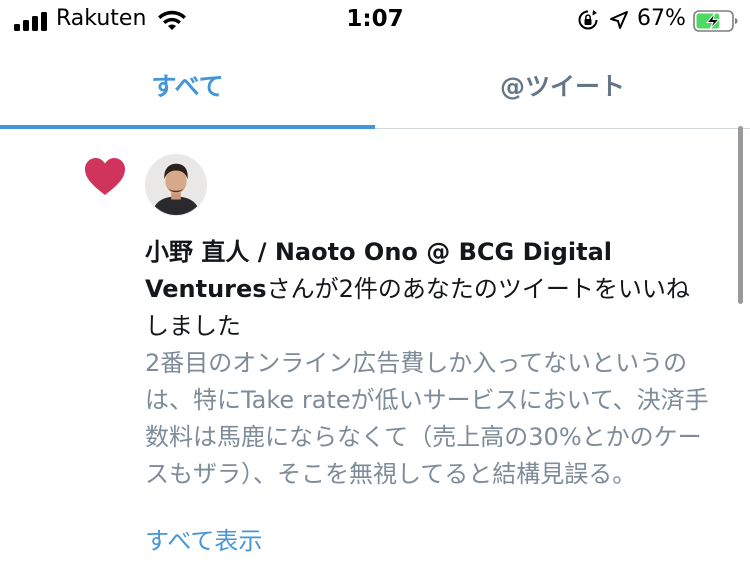 Image resolution: width=750 pixels, height=582 pixels. What do you see at coordinates (203, 541) in the screenshot?
I see `show-all-link: すべて表示` at bounding box center [203, 541].